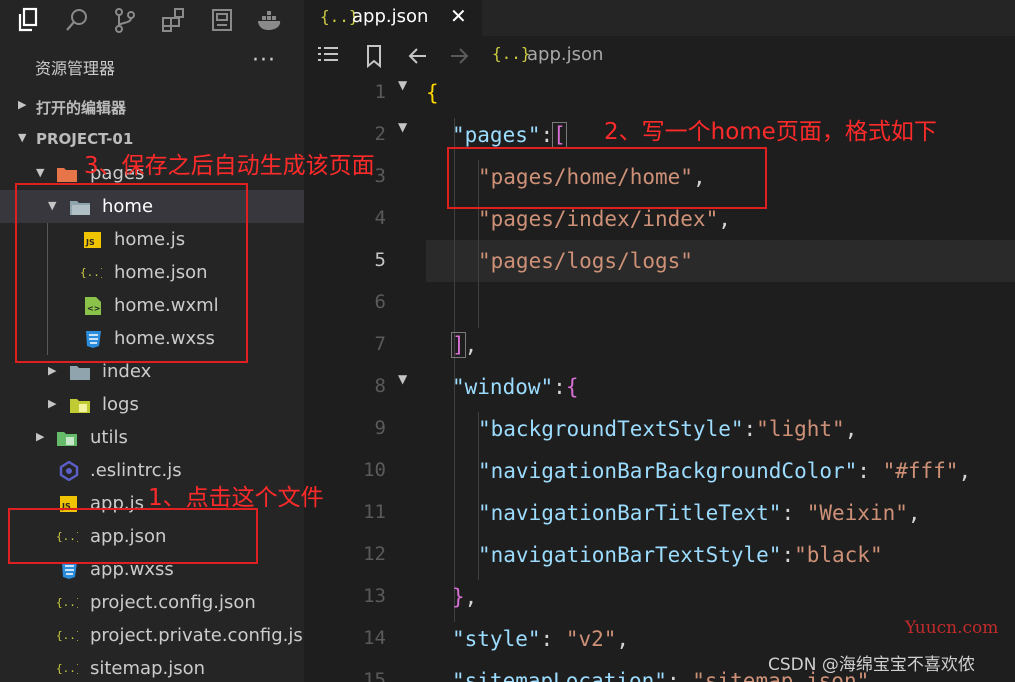 This screenshot has width=1015, height=682. Describe the element at coordinates (152, 64) in the screenshot. I see `explorer-header: 资源管理器 ···` at that location.